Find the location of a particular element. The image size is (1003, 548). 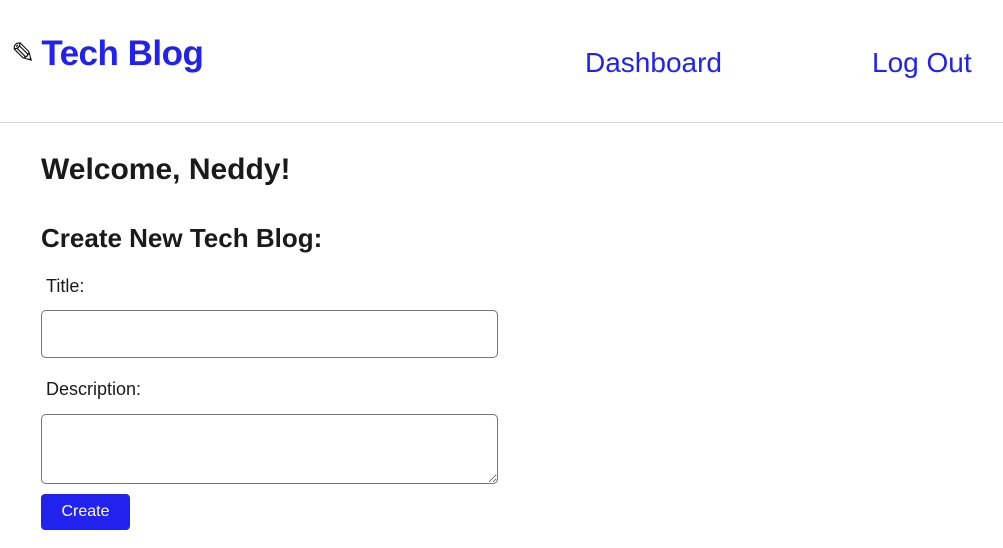

create-button: Create is located at coordinates (85, 512).